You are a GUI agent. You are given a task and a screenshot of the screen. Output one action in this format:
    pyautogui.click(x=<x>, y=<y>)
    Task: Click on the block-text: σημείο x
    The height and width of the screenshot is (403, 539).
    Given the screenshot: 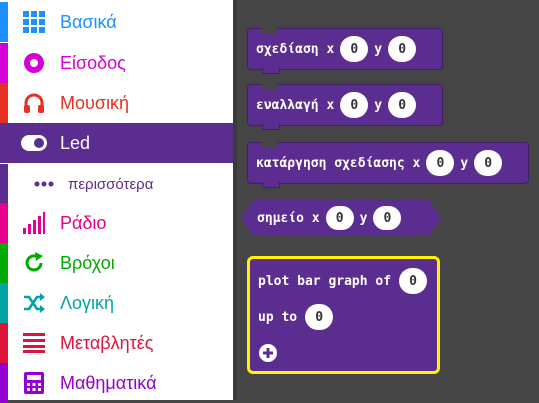 What is the action you would take?
    pyautogui.click(x=288, y=218)
    